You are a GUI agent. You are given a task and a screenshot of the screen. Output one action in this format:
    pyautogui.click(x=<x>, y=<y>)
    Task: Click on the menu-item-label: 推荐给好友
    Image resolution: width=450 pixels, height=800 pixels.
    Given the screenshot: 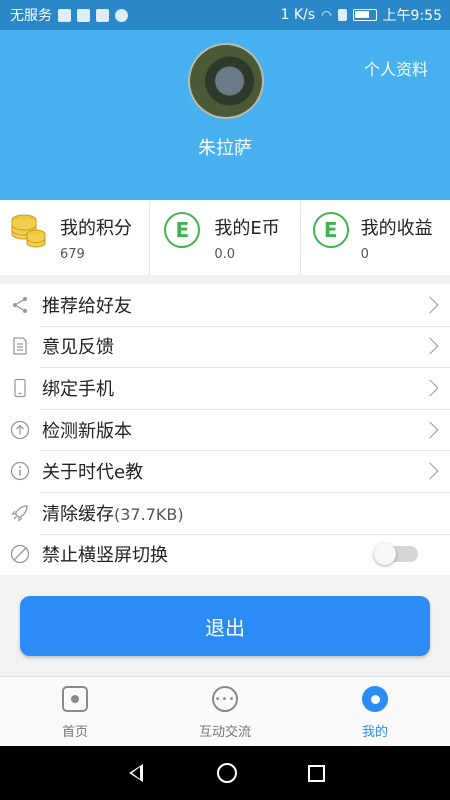 What is the action you would take?
    pyautogui.click(x=87, y=306)
    